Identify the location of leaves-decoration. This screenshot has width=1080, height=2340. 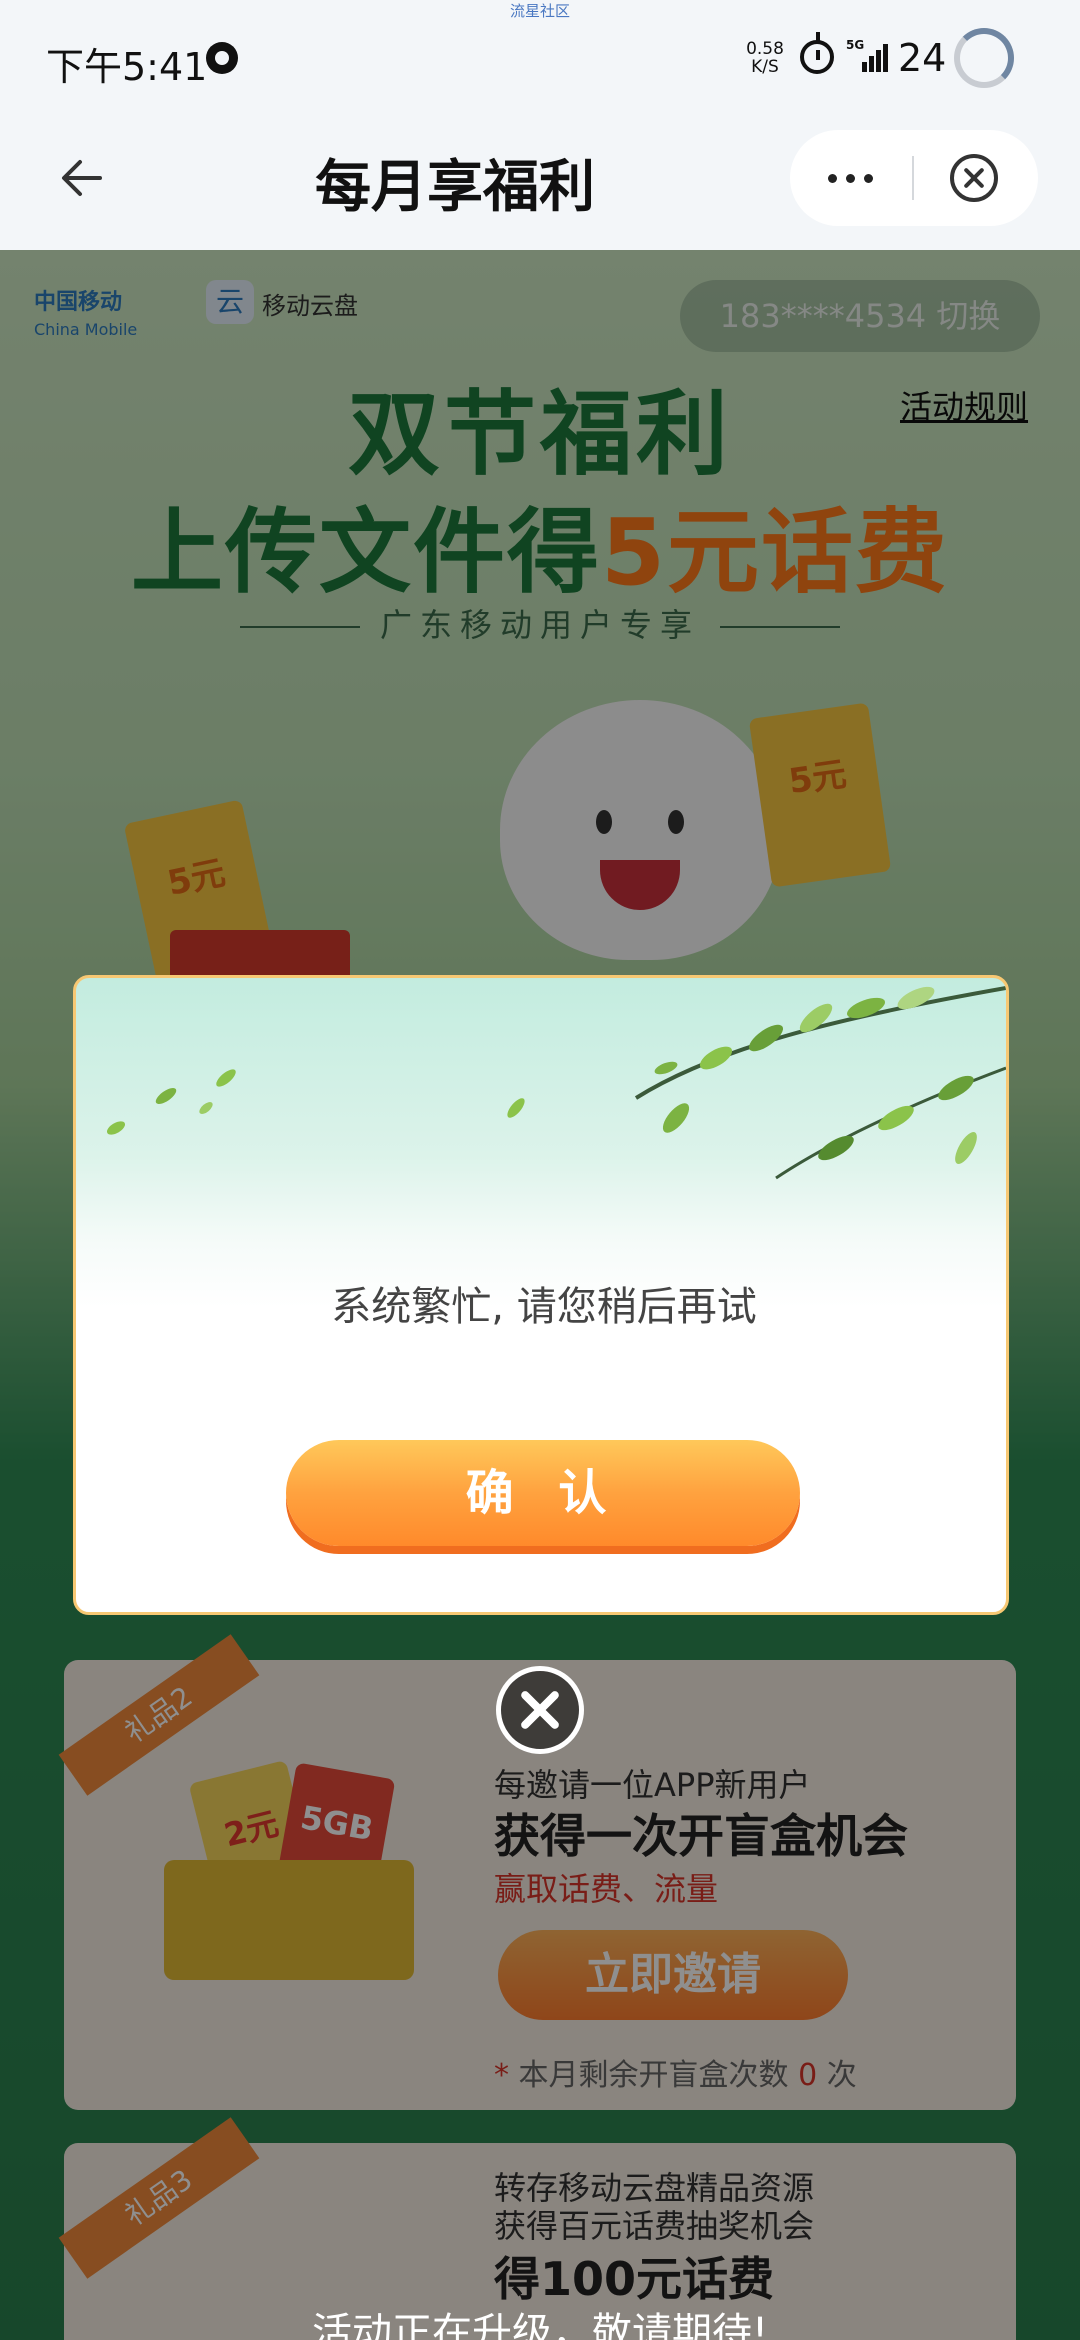
(556, 1083).